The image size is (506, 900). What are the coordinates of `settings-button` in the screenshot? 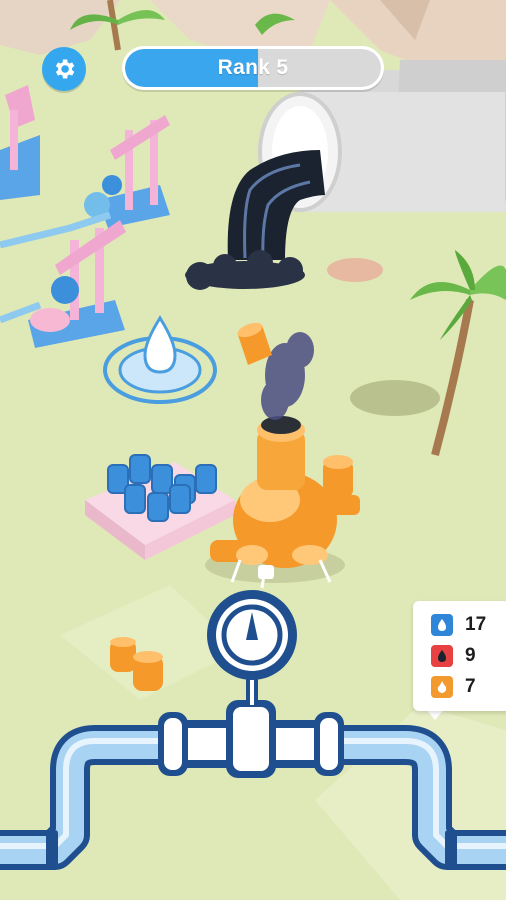 It's located at (64, 69).